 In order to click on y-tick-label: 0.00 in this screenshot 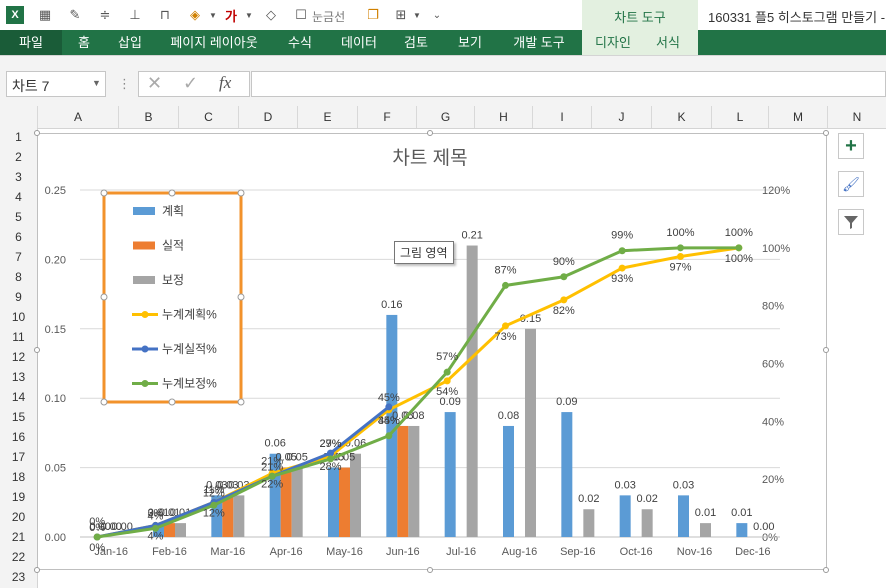, I will do `click(55, 538)`.